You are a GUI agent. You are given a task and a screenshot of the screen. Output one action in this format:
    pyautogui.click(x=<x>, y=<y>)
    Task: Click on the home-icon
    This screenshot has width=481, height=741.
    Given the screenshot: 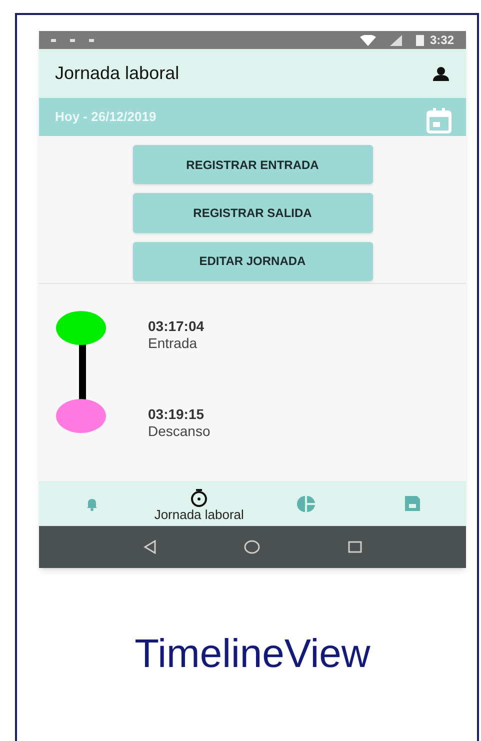 What is the action you would take?
    pyautogui.click(x=252, y=547)
    